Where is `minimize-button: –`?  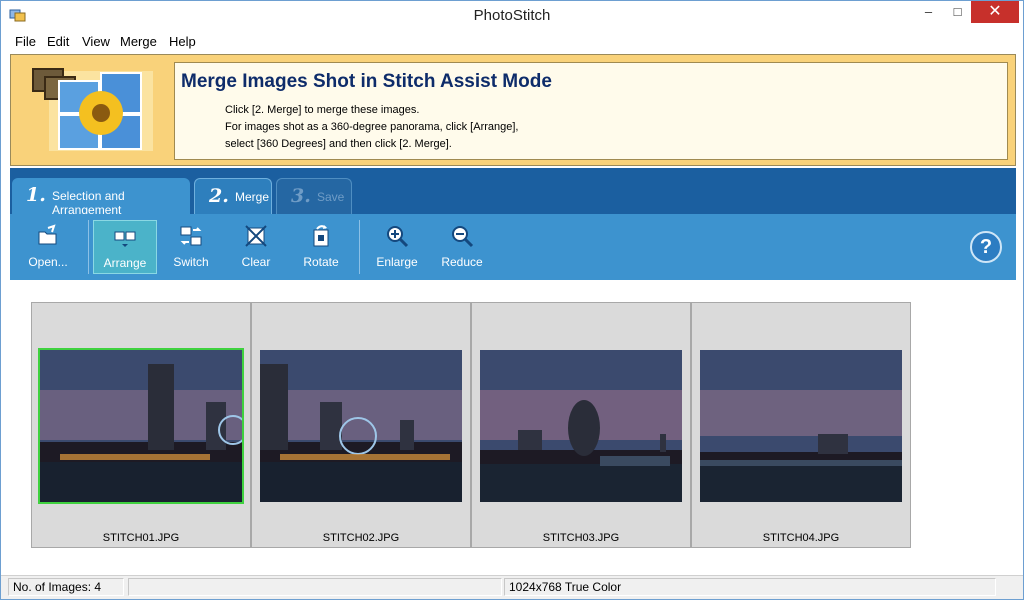
minimize-button: – is located at coordinates (928, 12).